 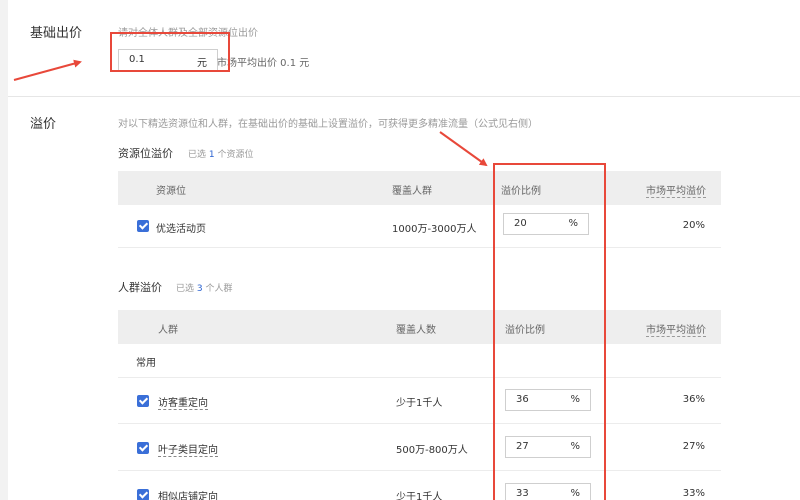 What do you see at coordinates (416, 330) in the screenshot?
I see `col-coverage-count: 覆盖人数` at bounding box center [416, 330].